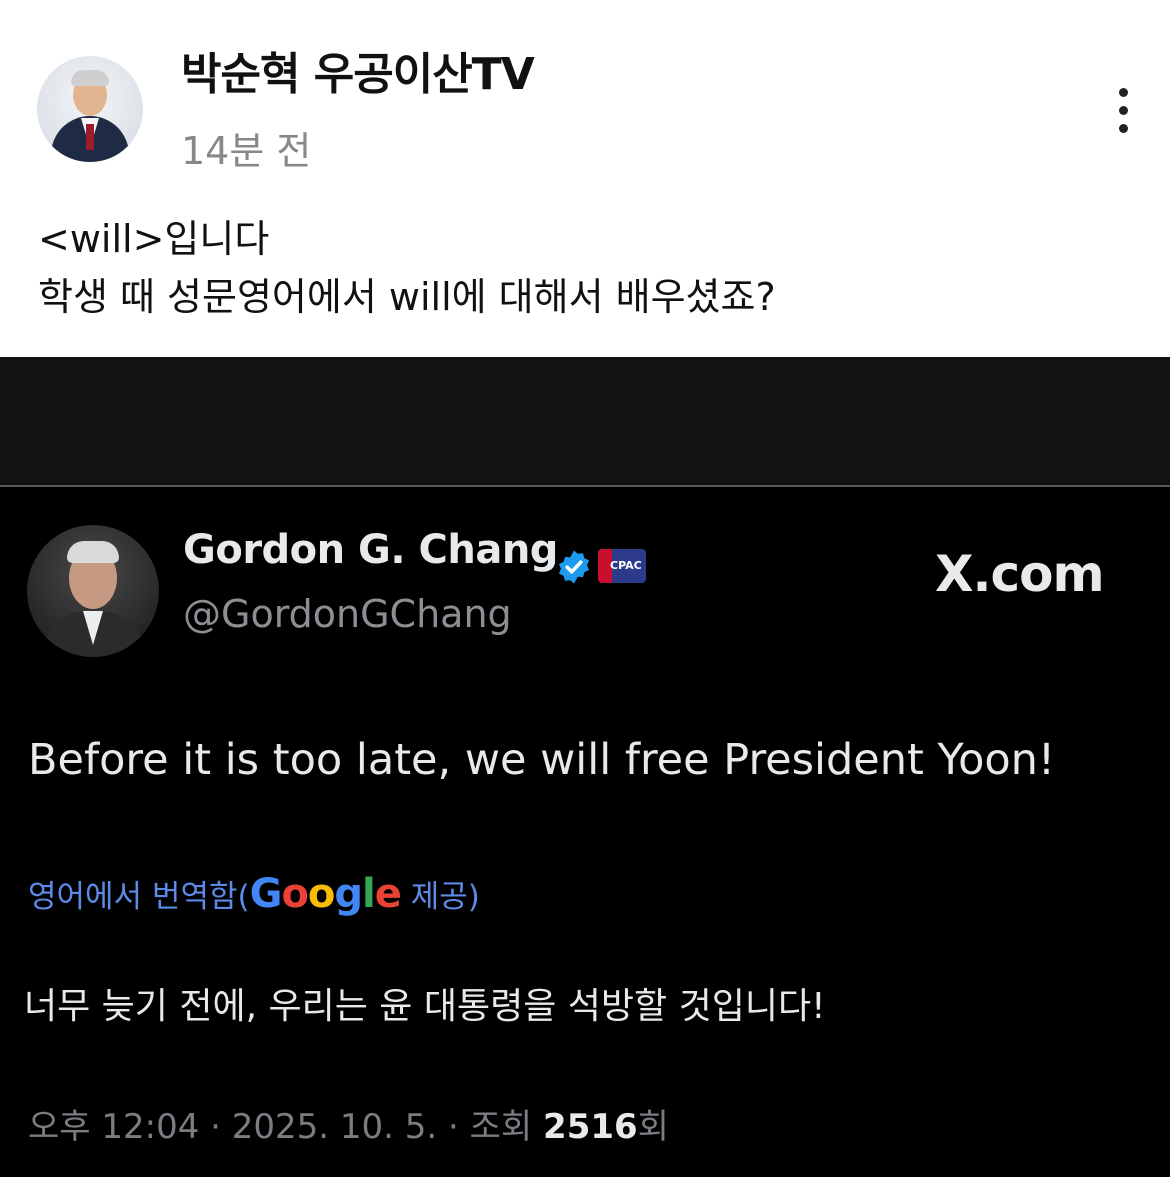 Image resolution: width=1170 pixels, height=1177 pixels. What do you see at coordinates (425, 1006) in the screenshot?
I see `tweet-translation: 너무 늦기 전에, 우리는 윤 대통령을 석방할 것입니다!` at bounding box center [425, 1006].